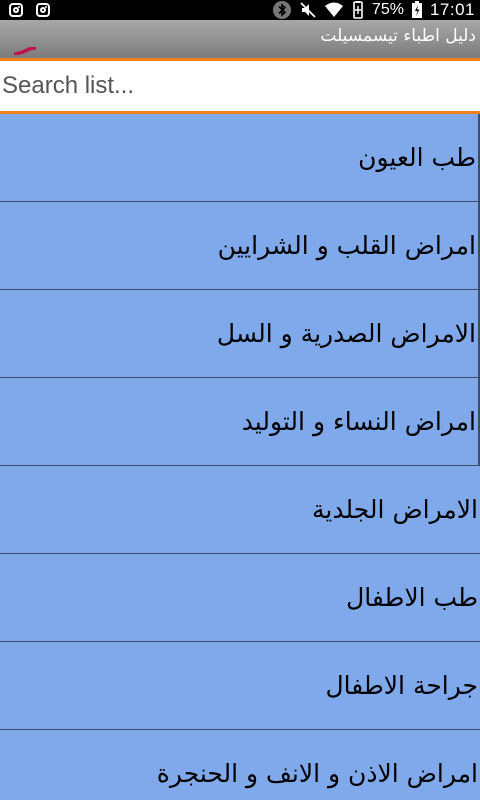 The width and height of the screenshot is (480, 800). I want to click on clock: 17:01, so click(452, 9).